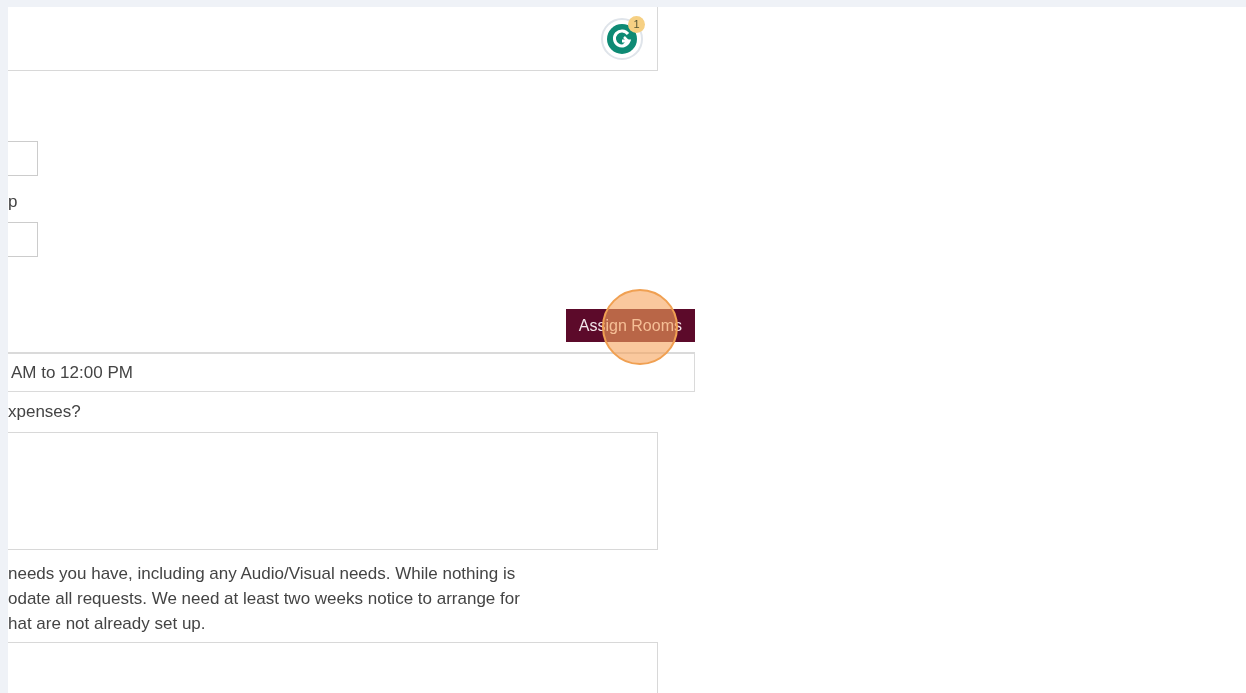  What do you see at coordinates (333, 39) in the screenshot?
I see `text-field: 1` at bounding box center [333, 39].